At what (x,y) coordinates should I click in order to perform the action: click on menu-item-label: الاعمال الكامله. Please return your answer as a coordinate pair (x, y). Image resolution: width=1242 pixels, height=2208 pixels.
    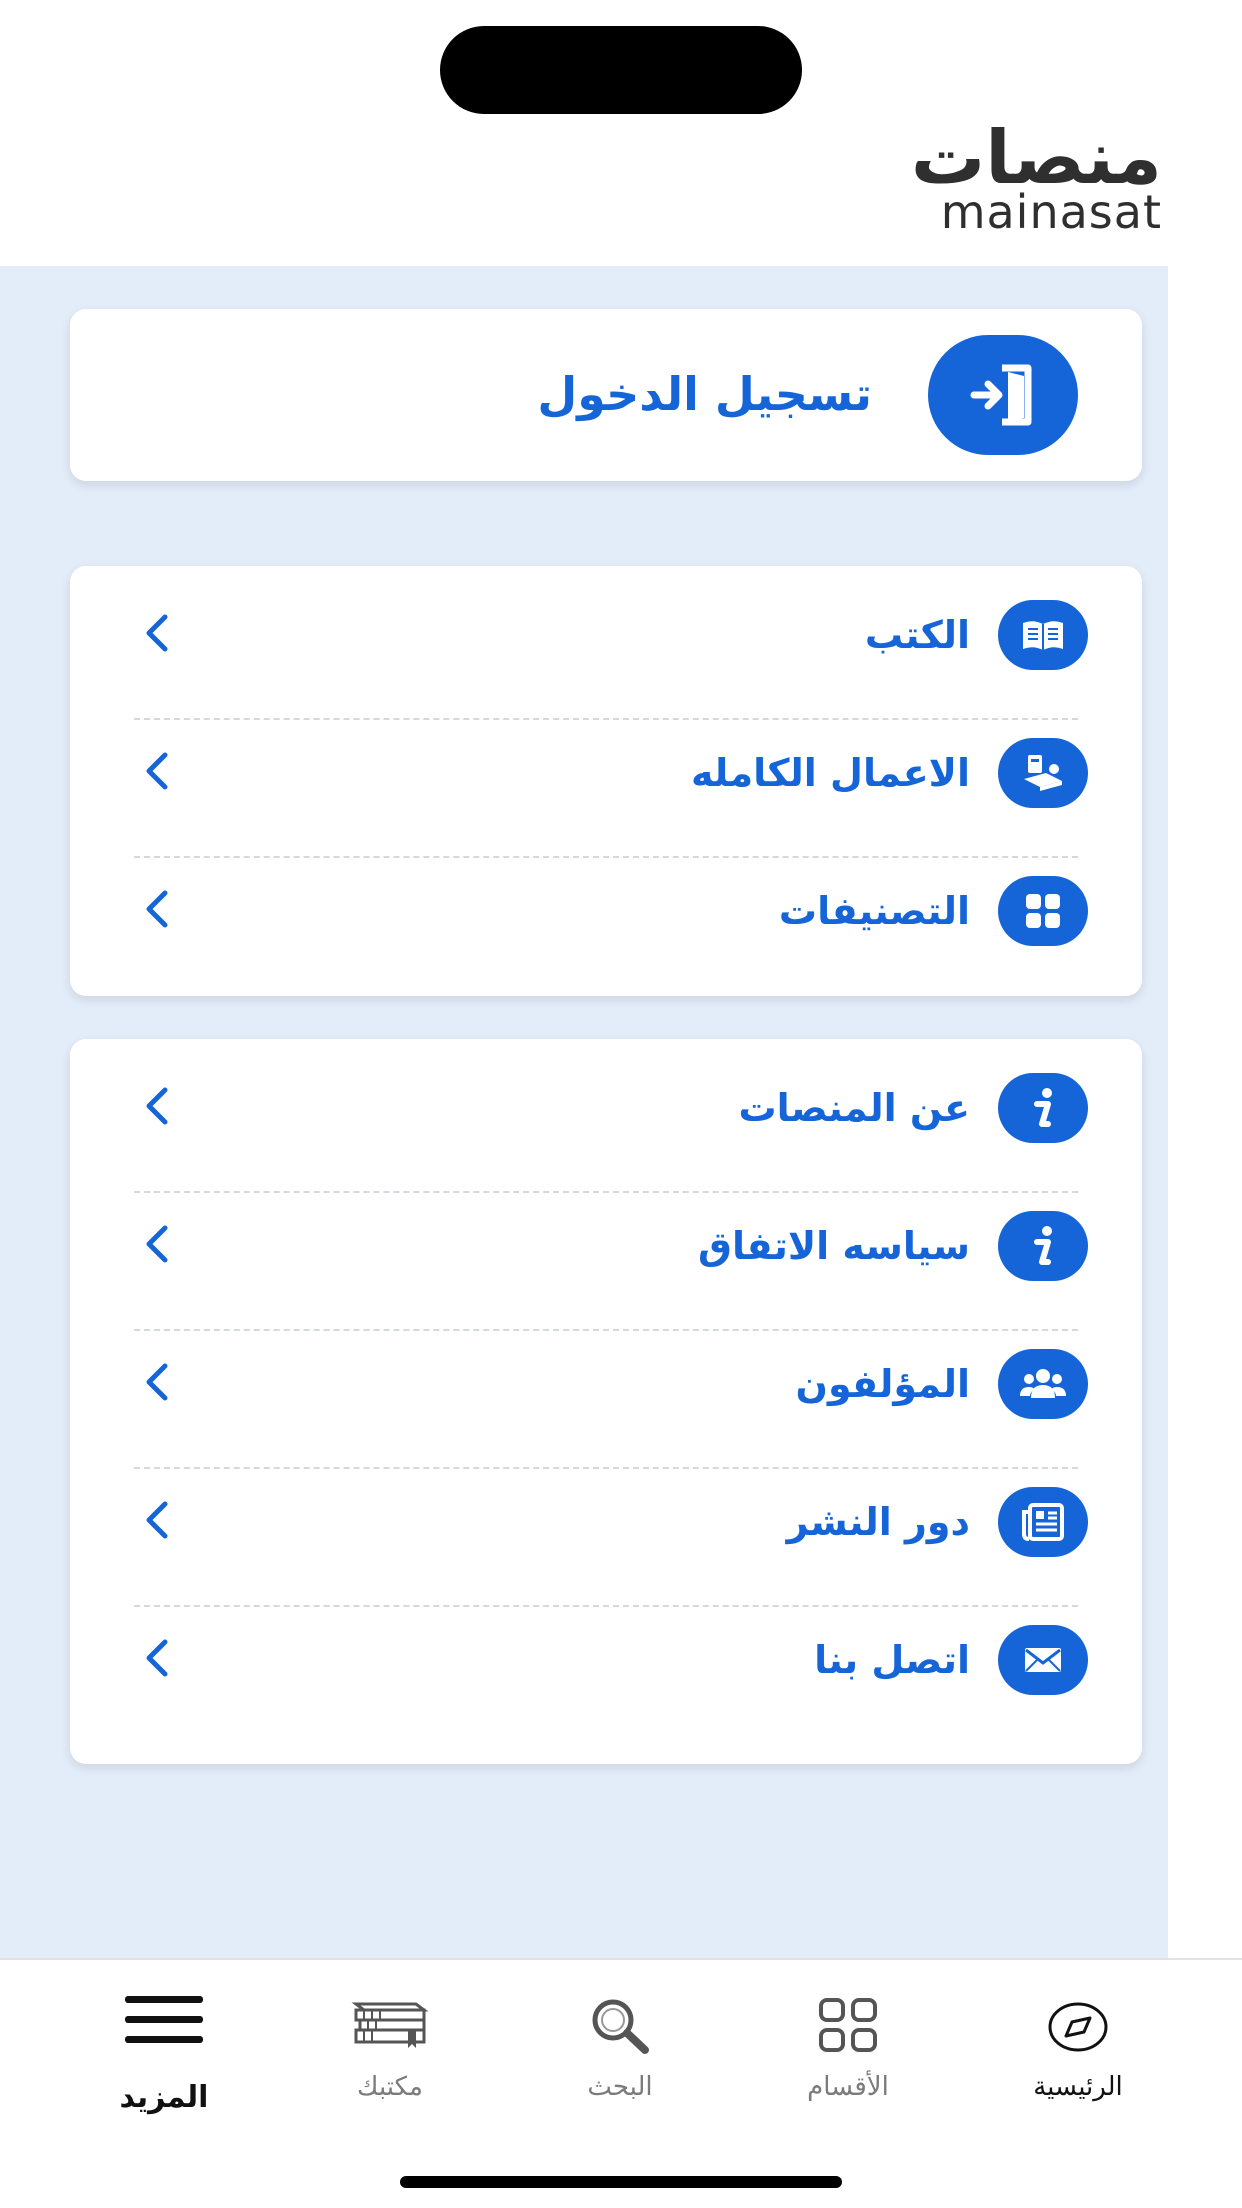
    Looking at the image, I should click on (830, 773).